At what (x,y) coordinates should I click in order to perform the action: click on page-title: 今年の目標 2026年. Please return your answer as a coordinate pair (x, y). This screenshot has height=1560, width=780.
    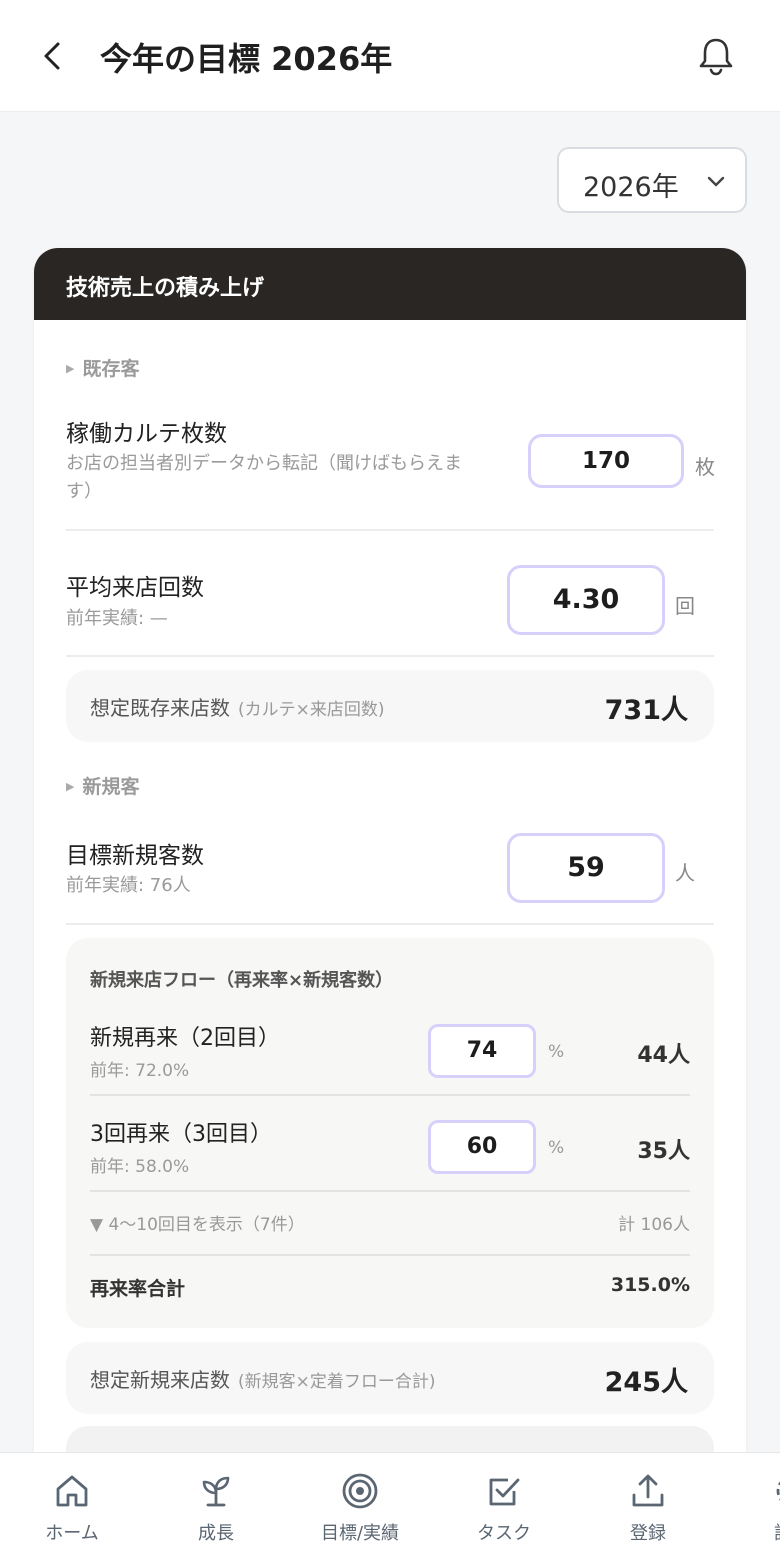
    Looking at the image, I should click on (246, 59).